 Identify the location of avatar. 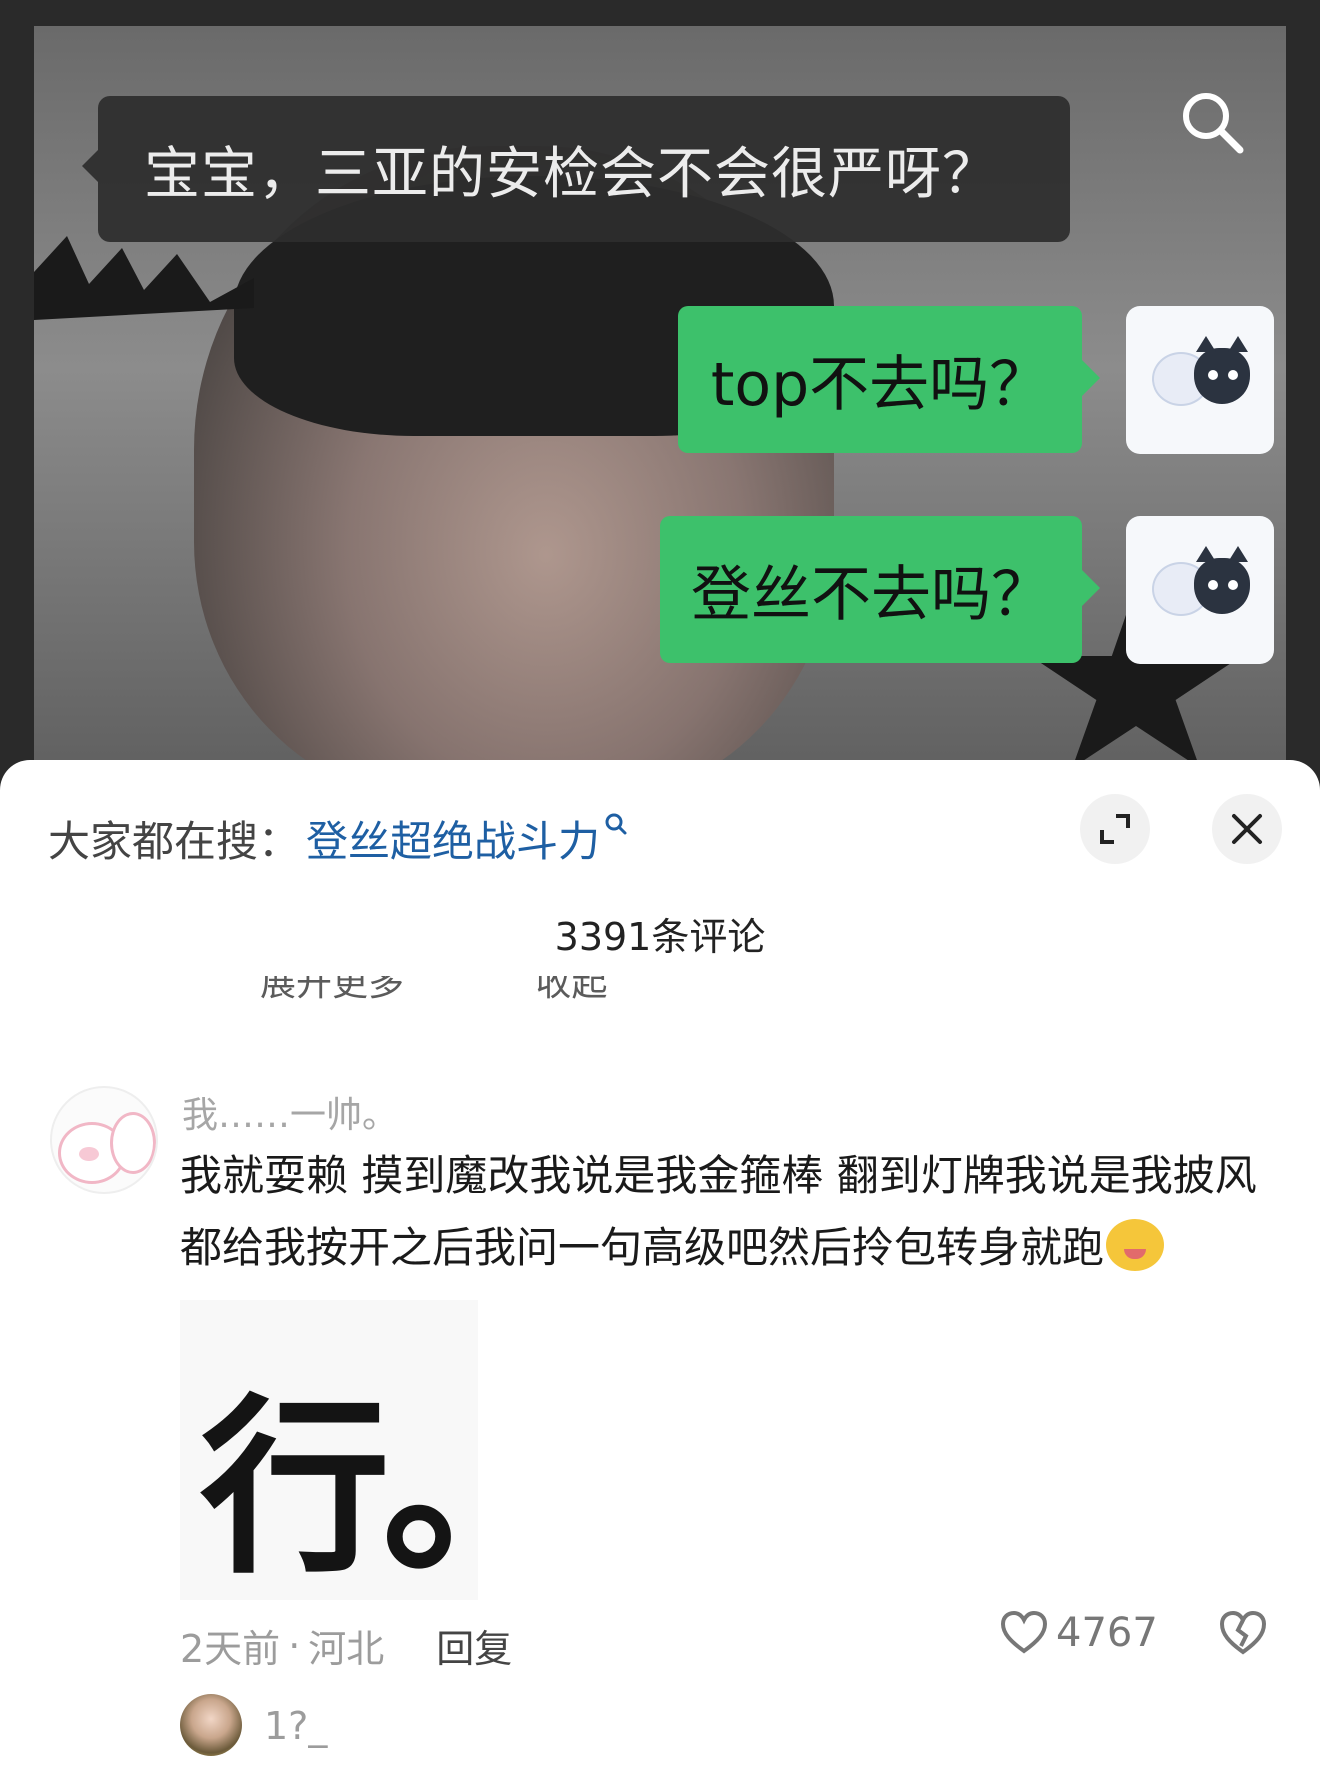
(104, 1140).